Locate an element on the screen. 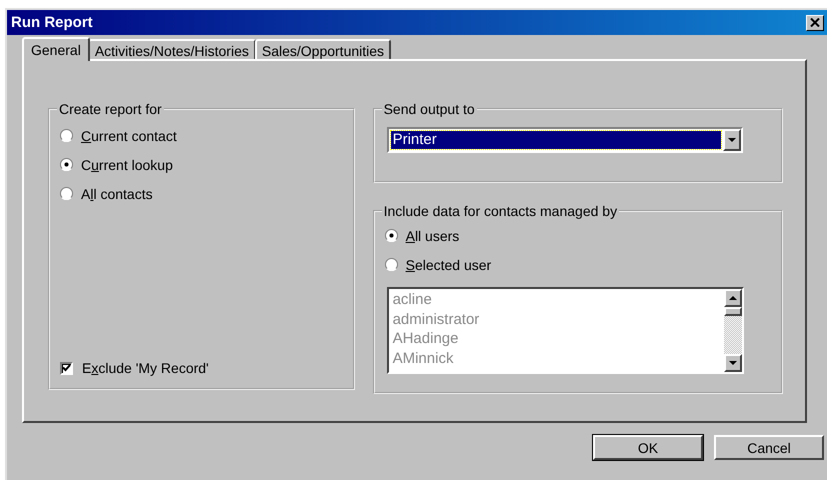 The height and width of the screenshot is (480, 827). down-arrow-icon is located at coordinates (732, 363).